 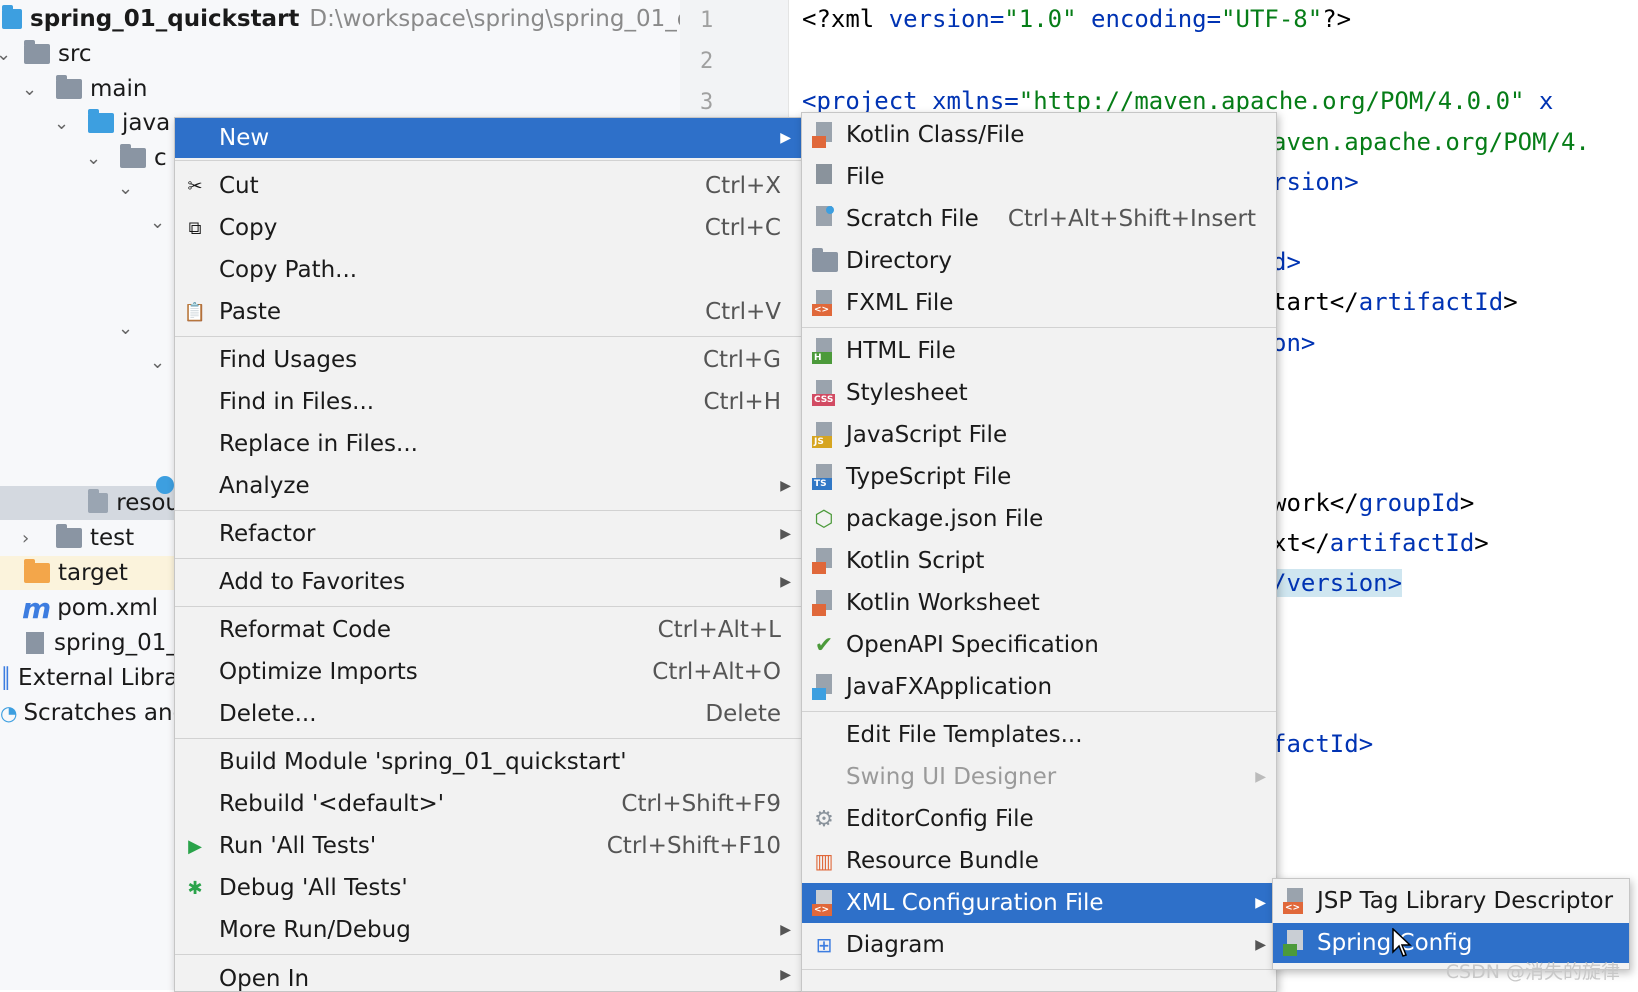 What do you see at coordinates (1039, 645) in the screenshot?
I see `menu-item-openapi: ✔ OpenAPI Specification` at bounding box center [1039, 645].